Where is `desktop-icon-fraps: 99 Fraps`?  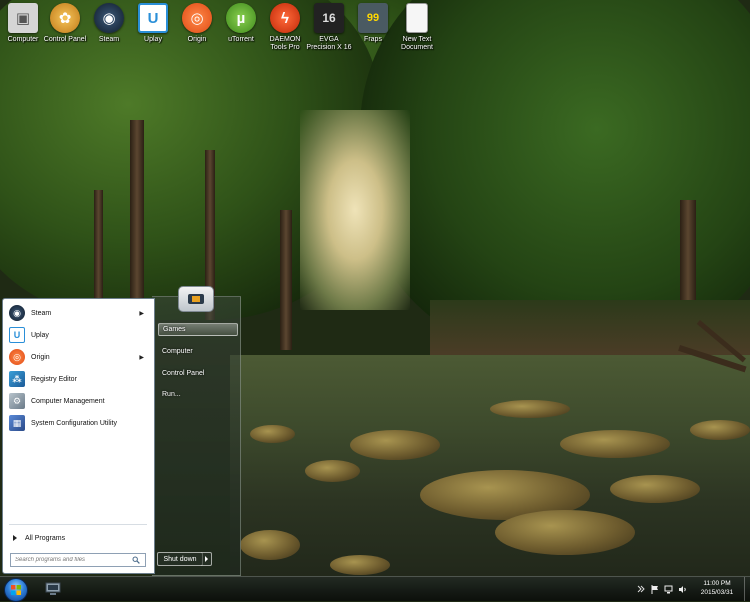
desktop-icon-fraps: 99 Fraps is located at coordinates (373, 23).